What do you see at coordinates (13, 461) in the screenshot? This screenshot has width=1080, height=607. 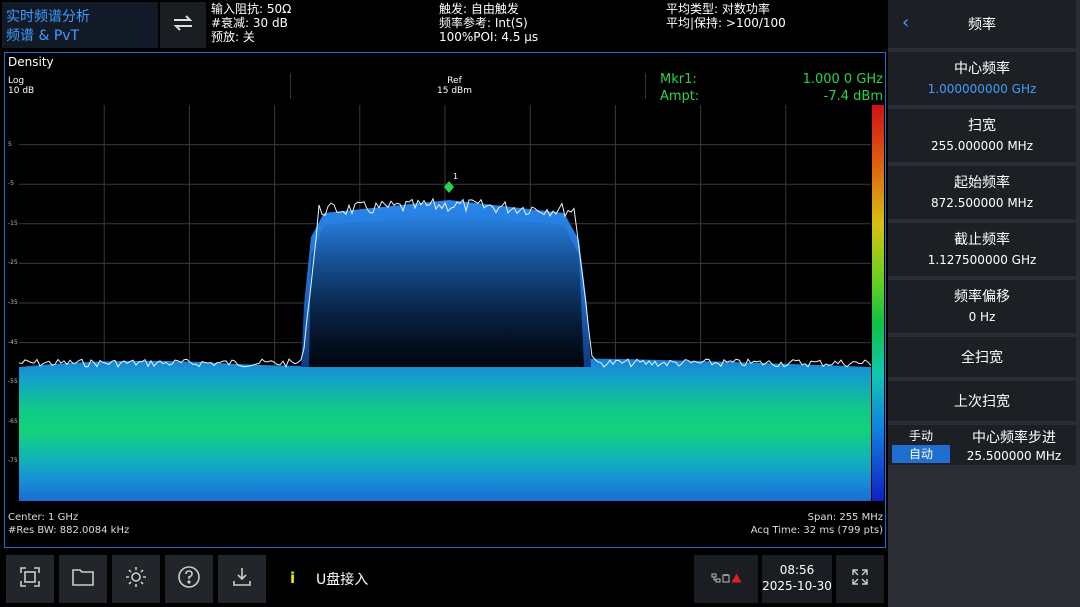 I see `y-tick-label: -75` at bounding box center [13, 461].